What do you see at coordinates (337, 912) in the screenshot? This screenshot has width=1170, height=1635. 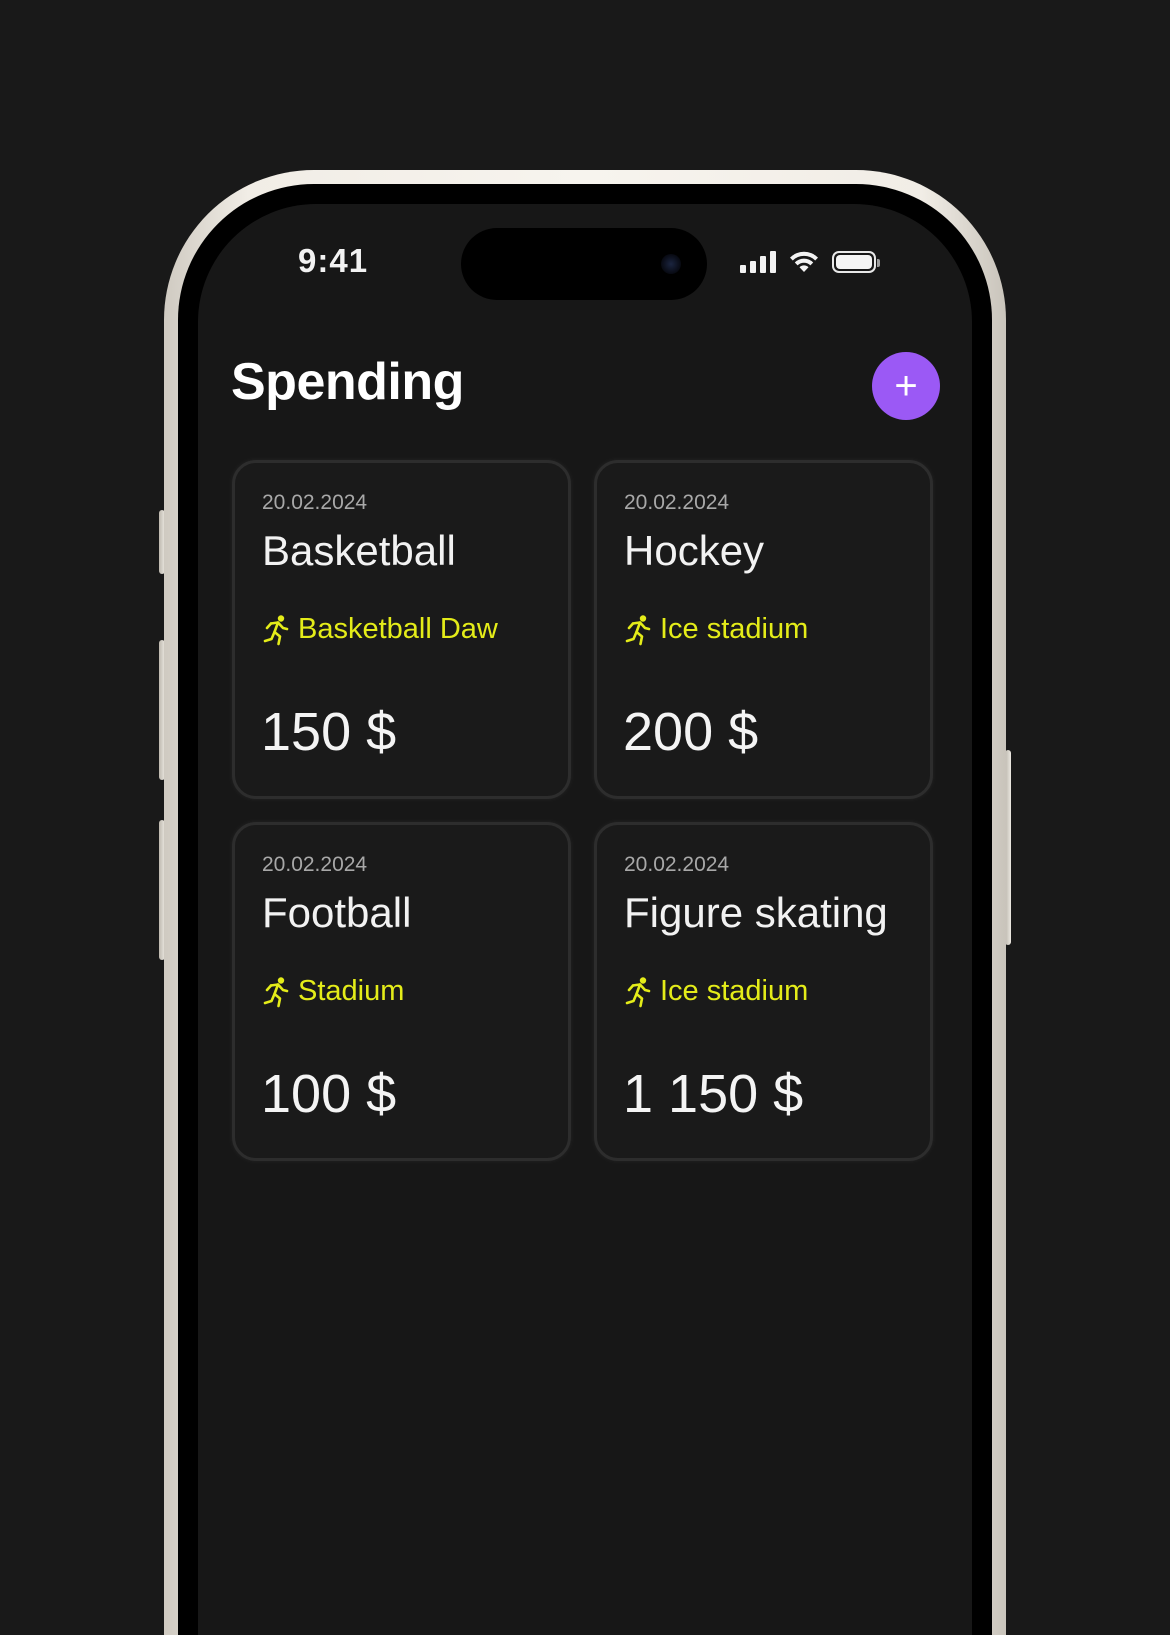 I see `card-title: Football` at bounding box center [337, 912].